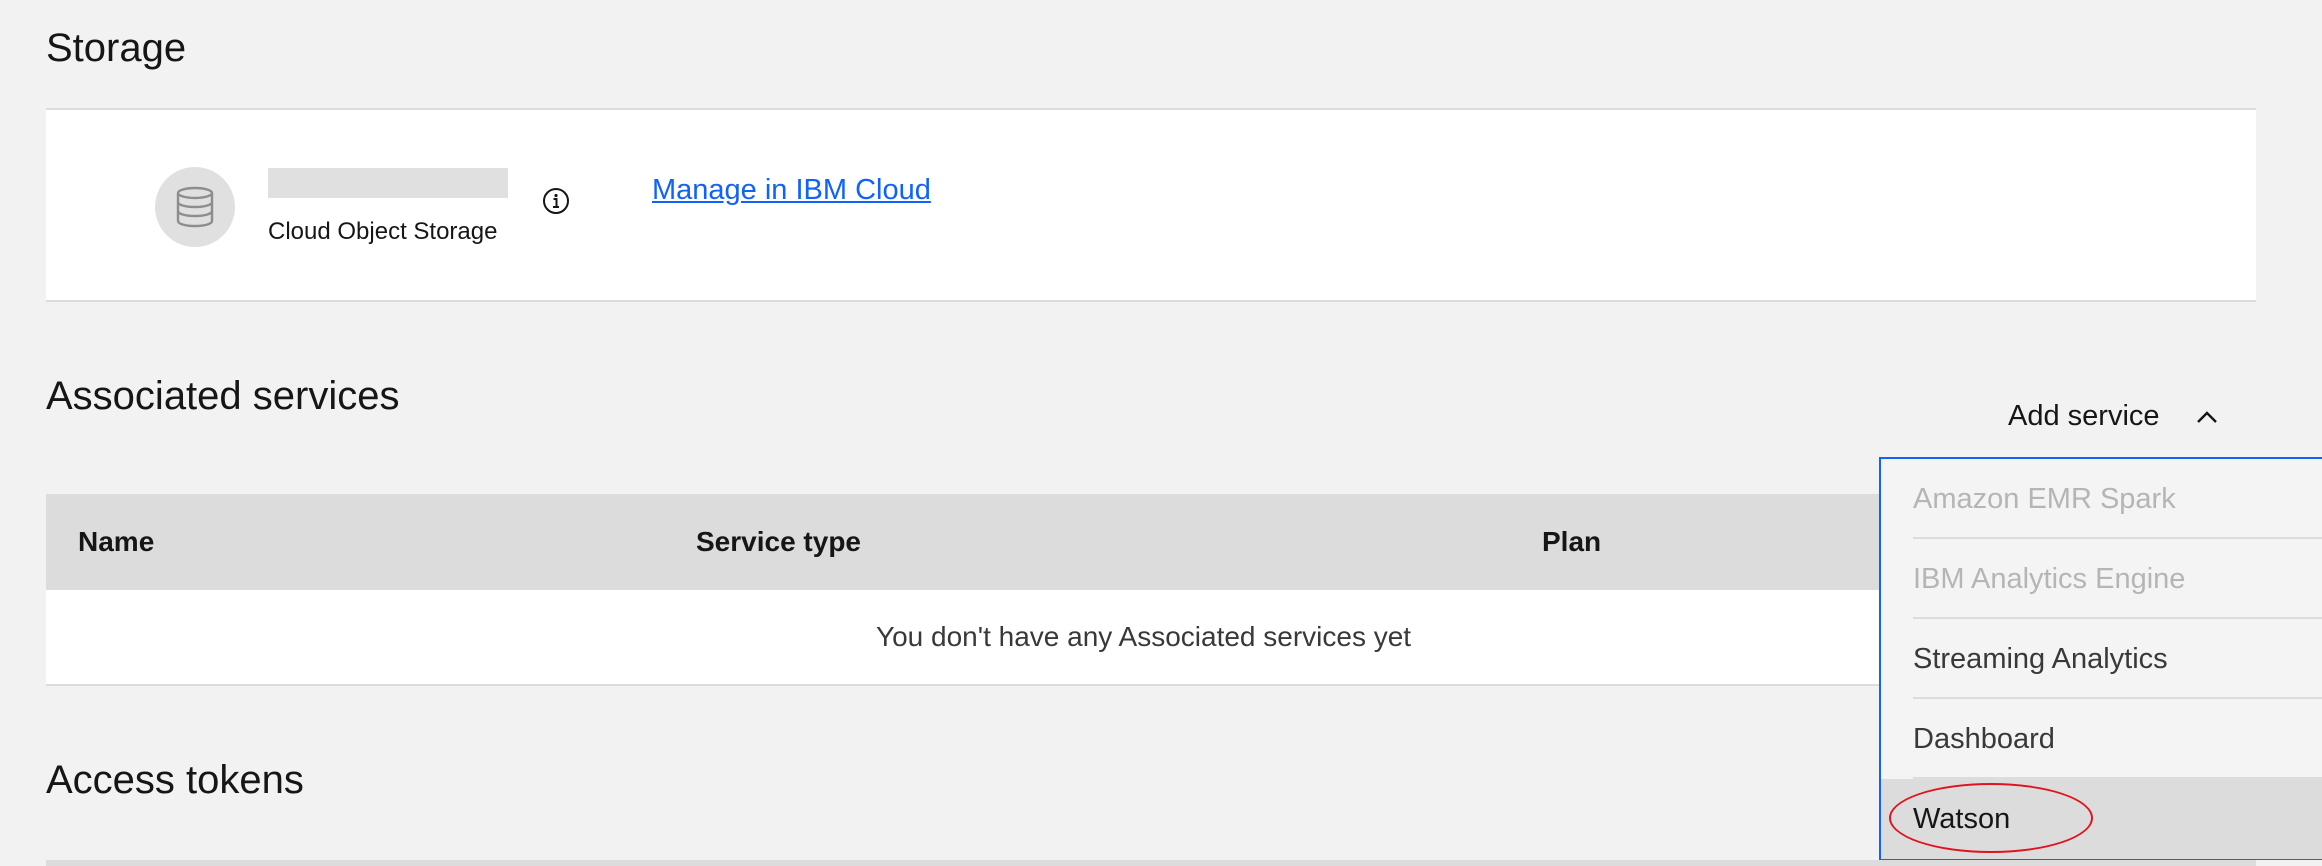  I want to click on chevron-up-icon, so click(2206, 416).